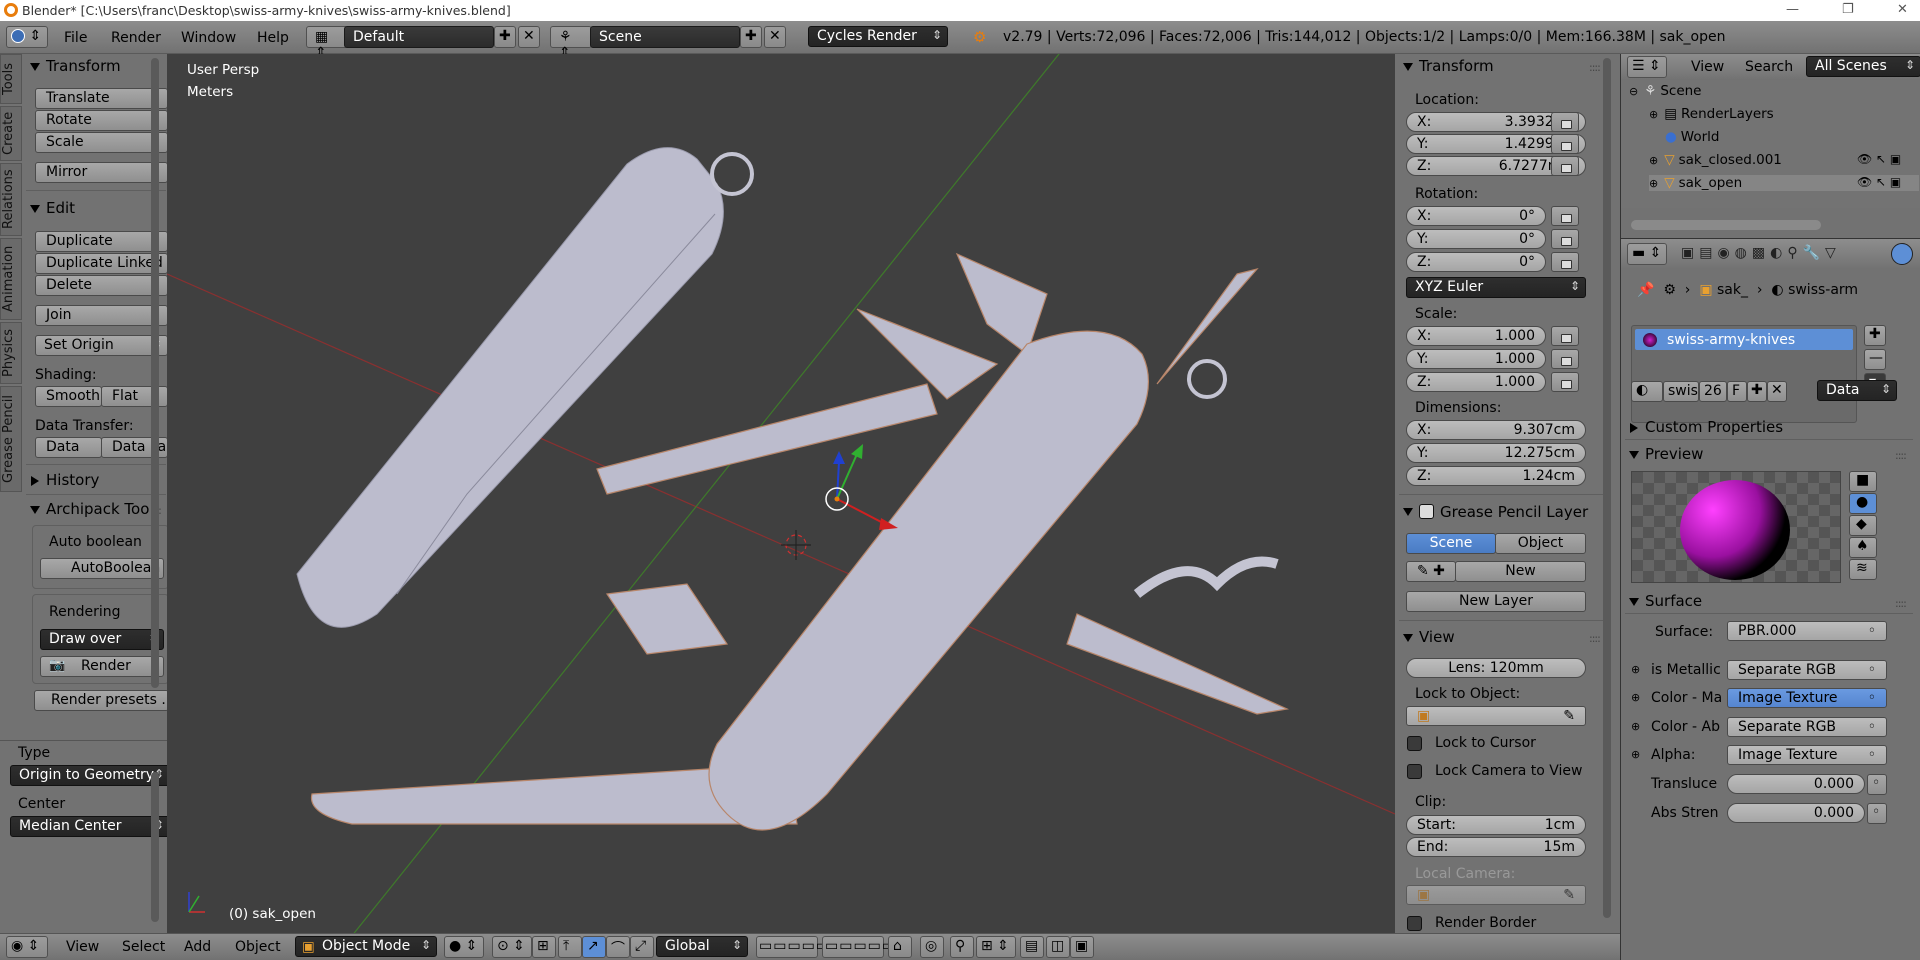 The height and width of the screenshot is (960, 1920). What do you see at coordinates (702, 946) in the screenshot?
I see `transform-orientation-select: Global` at bounding box center [702, 946].